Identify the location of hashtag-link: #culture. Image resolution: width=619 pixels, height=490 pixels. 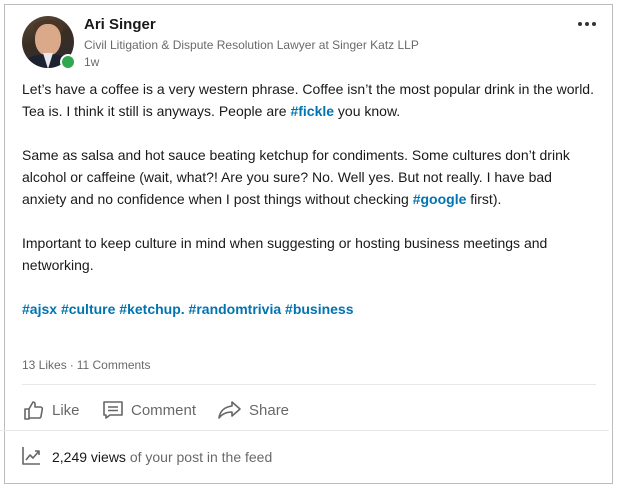
(88, 309).